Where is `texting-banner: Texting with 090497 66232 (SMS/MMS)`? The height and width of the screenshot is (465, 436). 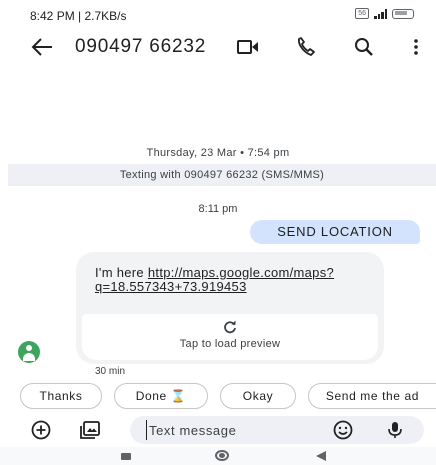
texting-banner: Texting with 090497 66232 (SMS/MMS) is located at coordinates (222, 175).